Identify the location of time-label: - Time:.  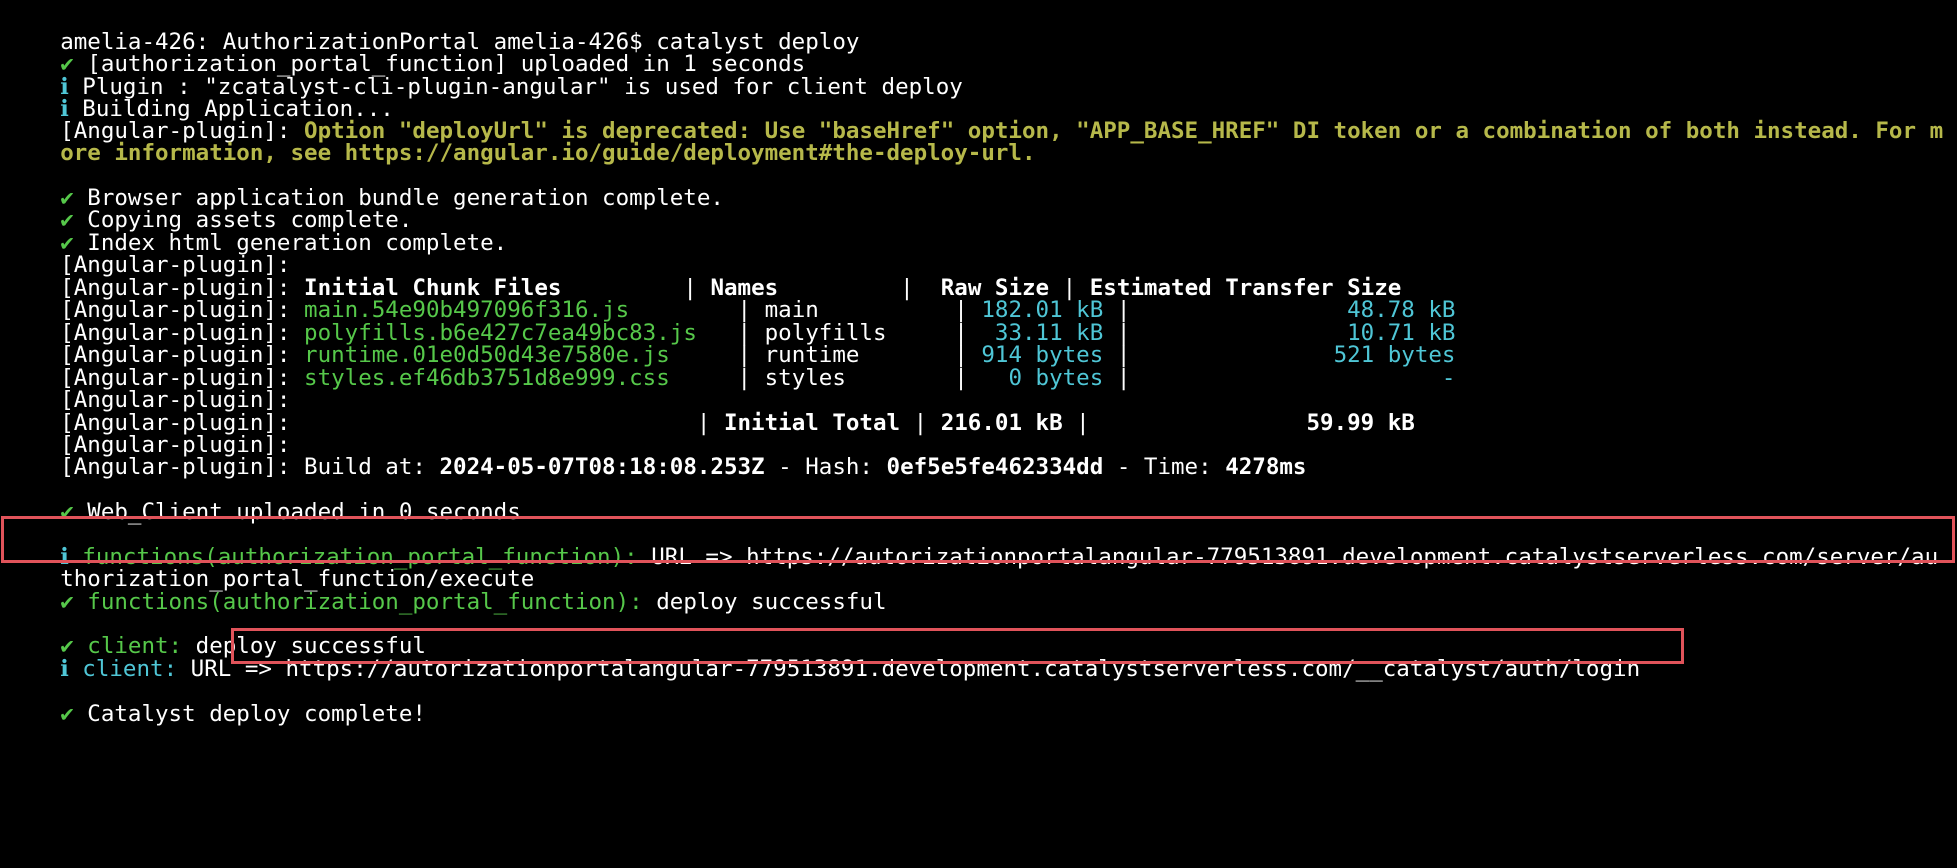
(1164, 467).